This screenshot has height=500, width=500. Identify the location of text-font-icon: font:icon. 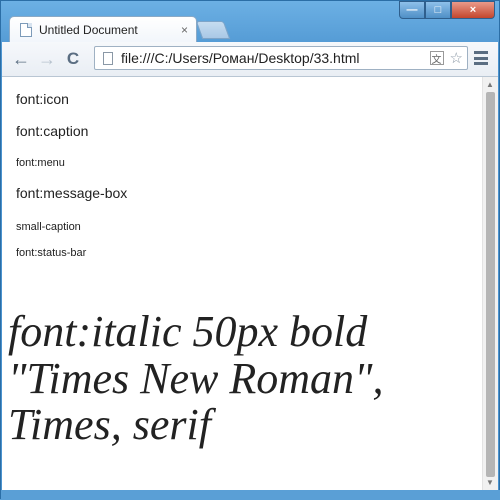
(42, 99).